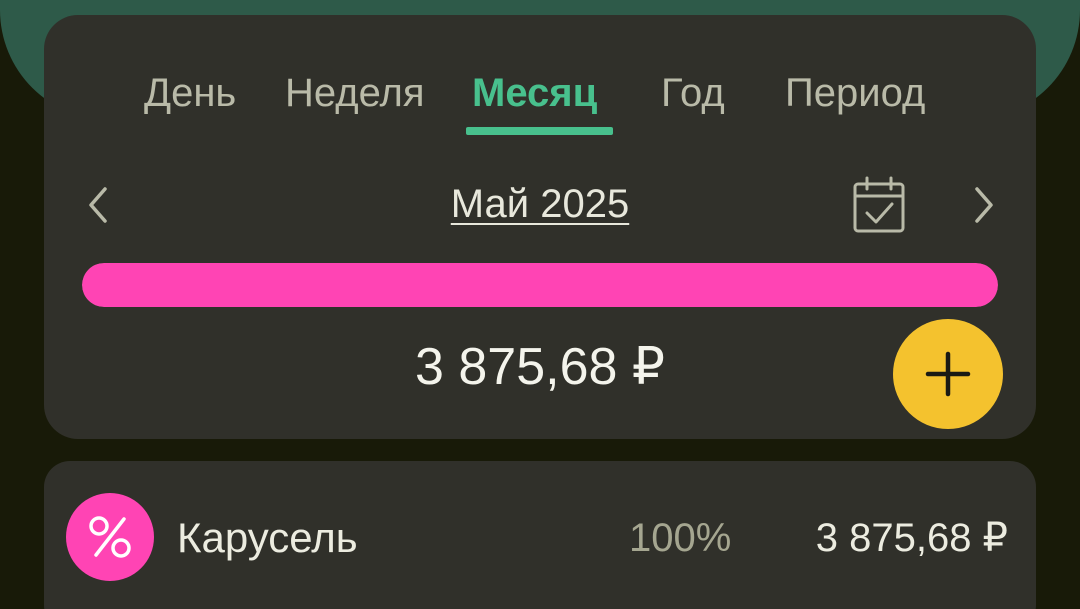 The width and height of the screenshot is (1080, 609). I want to click on tab-week: Неделя, so click(355, 93).